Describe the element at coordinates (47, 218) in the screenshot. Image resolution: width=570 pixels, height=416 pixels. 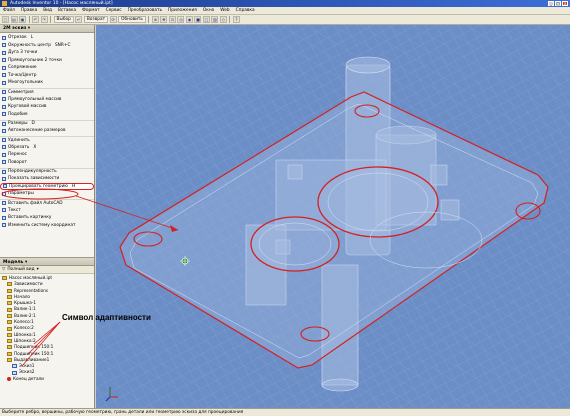
I see `sketch-tool-item: Вставить картинку` at that location.